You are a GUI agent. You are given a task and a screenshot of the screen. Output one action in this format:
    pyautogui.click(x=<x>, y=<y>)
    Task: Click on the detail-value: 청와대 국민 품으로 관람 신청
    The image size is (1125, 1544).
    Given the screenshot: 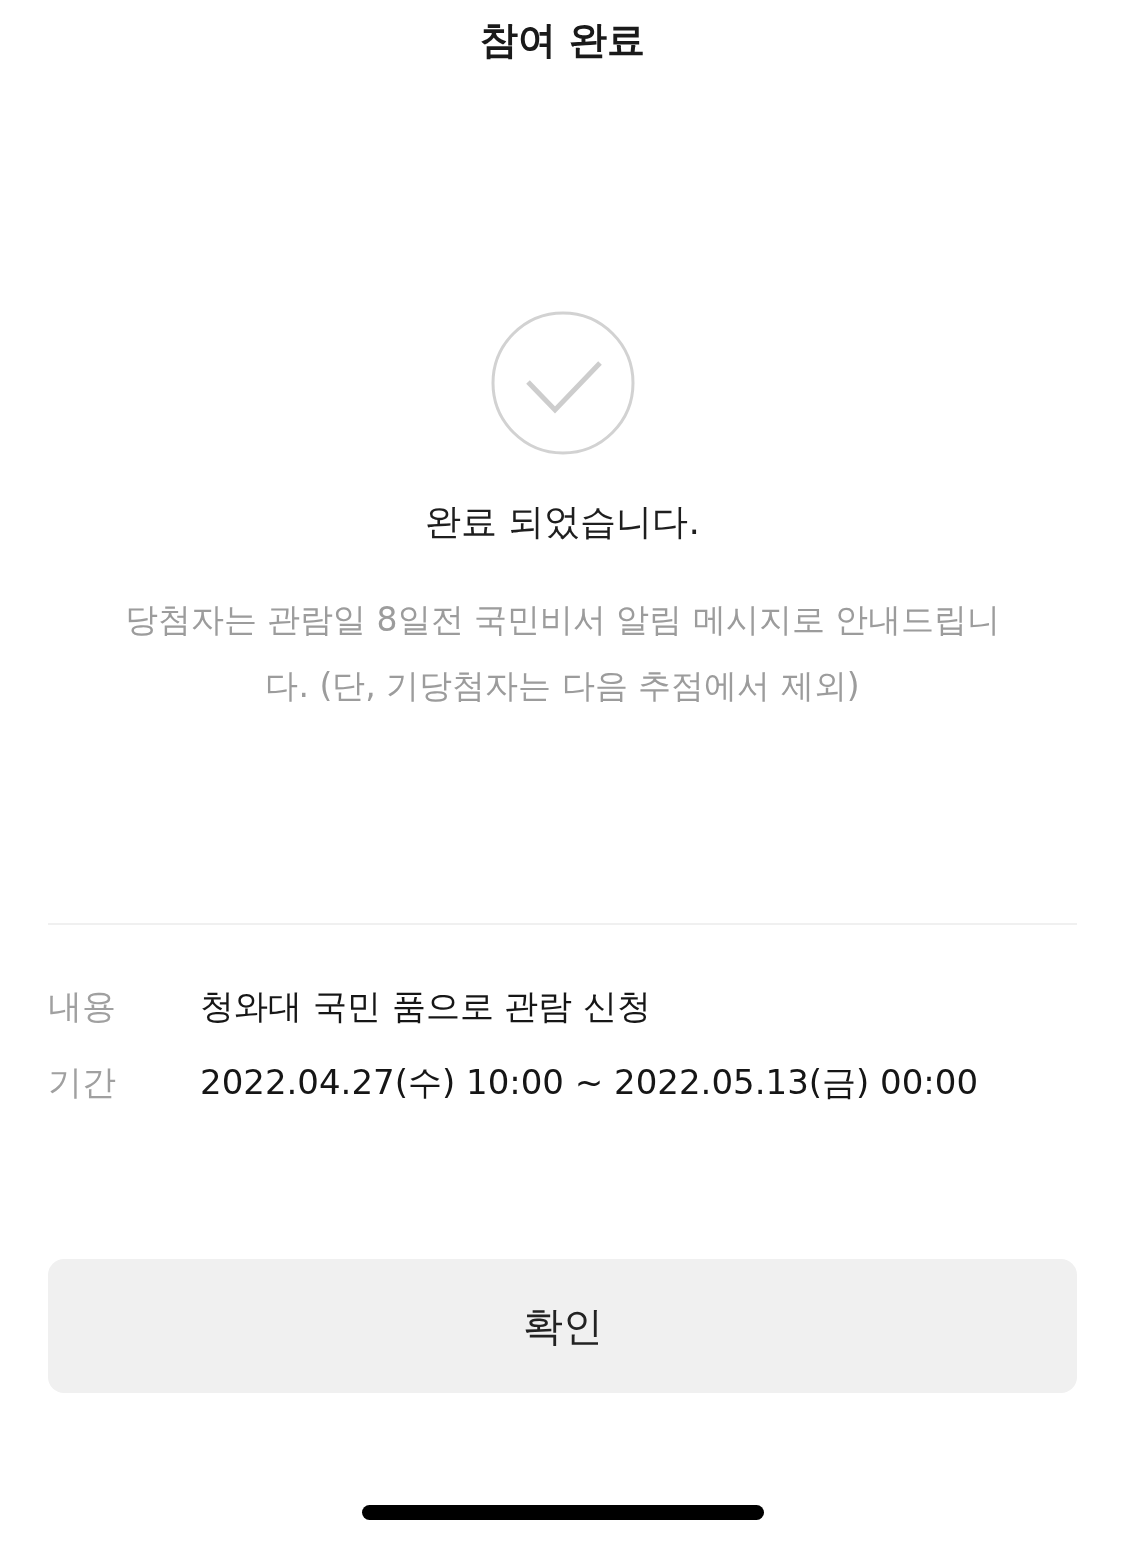 What is the action you would take?
    pyautogui.click(x=426, y=1006)
    